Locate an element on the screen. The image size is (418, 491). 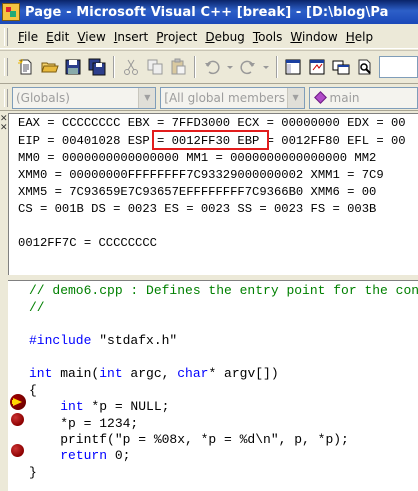
source-pane-frame is located at coordinates (4, 384).